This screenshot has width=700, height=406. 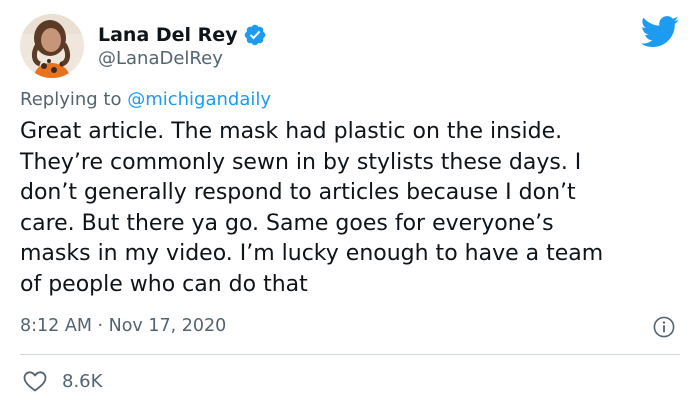 I want to click on divider, so click(x=350, y=354).